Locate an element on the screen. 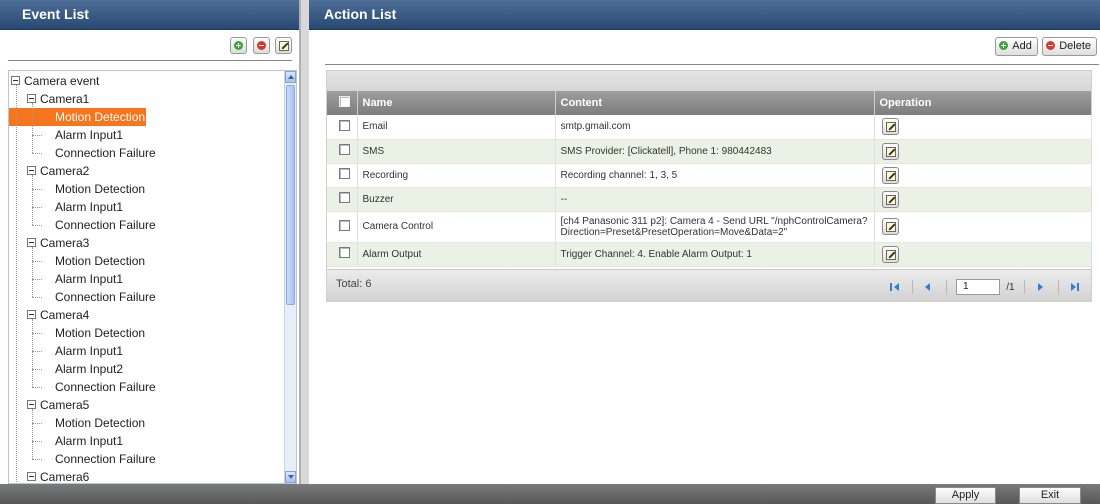 Image resolution: width=1100 pixels, height=504 pixels. tree-event-alarm-input2: Alarm Input2 is located at coordinates (89, 369).